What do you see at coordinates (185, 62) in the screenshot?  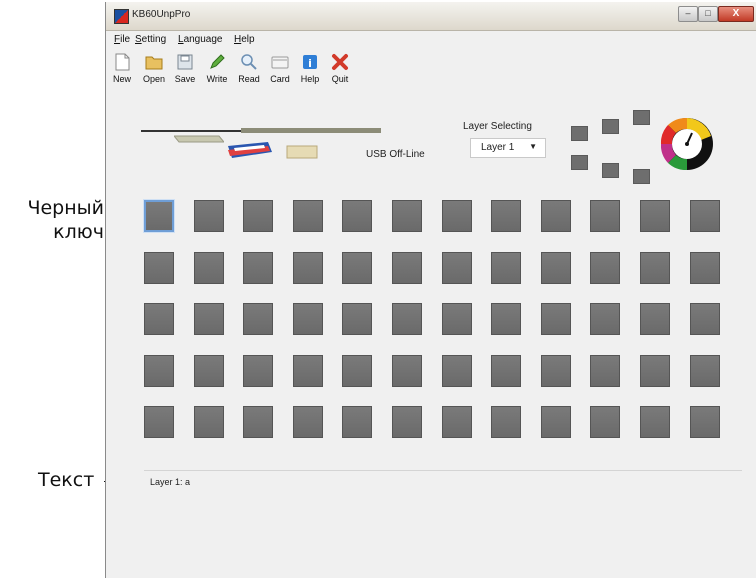 I see `save-icon` at bounding box center [185, 62].